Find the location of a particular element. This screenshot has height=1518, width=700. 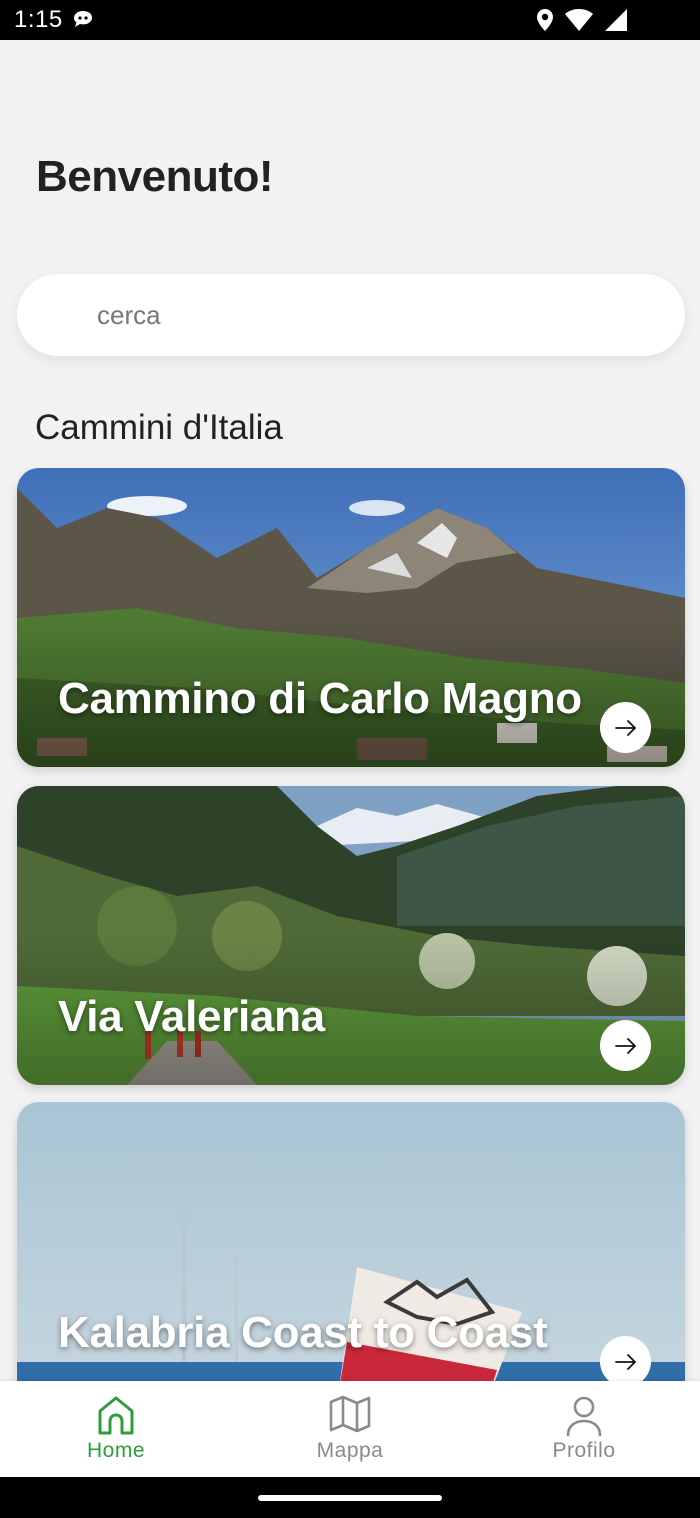

nav-label-home: Home is located at coordinates (116, 1450).